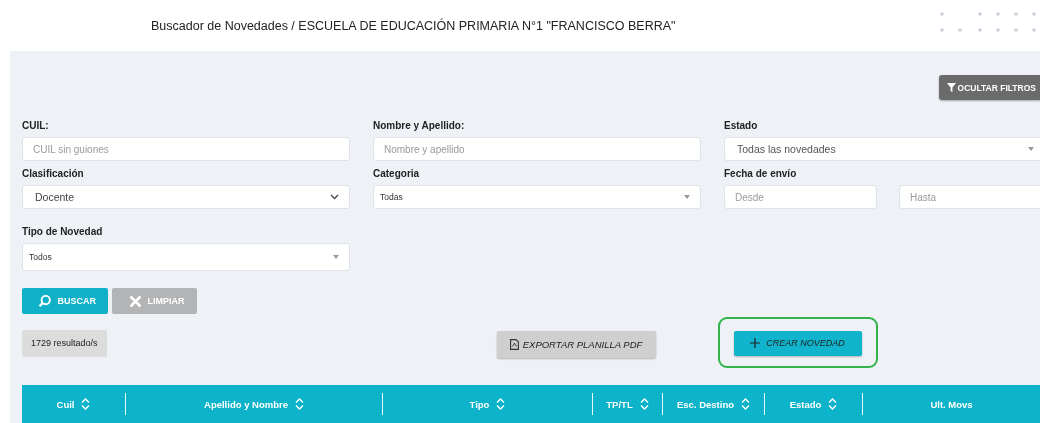 This screenshot has height=423, width=1040. I want to click on field-label: Nombre y Apellido:, so click(419, 126).